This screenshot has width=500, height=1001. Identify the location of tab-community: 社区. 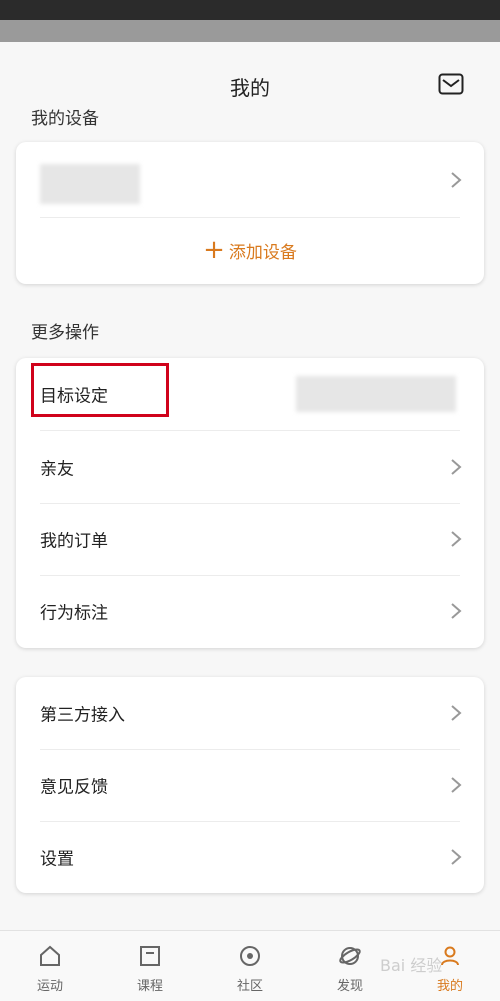
(250, 966).